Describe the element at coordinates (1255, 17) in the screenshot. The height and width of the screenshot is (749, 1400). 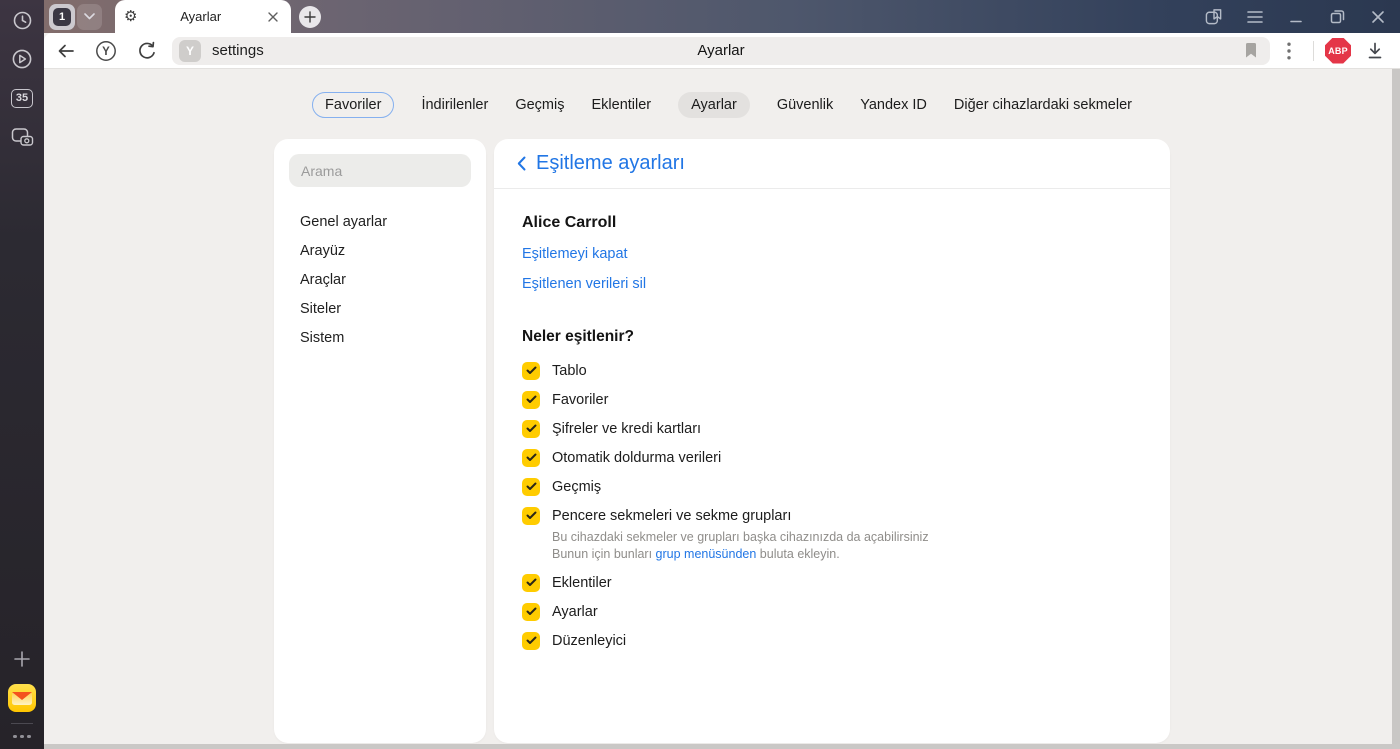
I see `menu-hamburger-icon` at that location.